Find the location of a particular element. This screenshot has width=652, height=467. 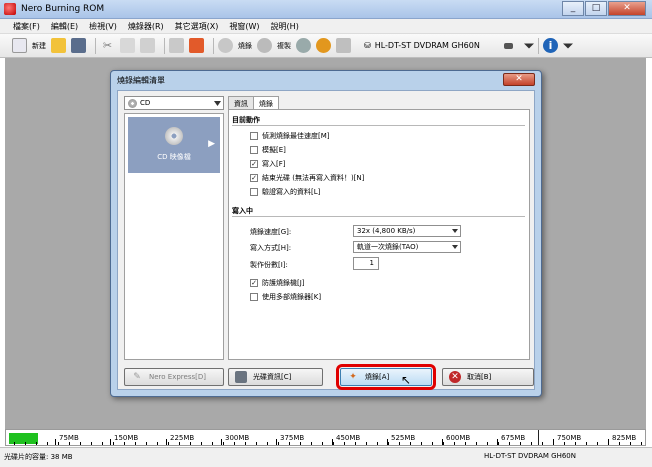

mouse-cursor-icon: ↖ is located at coordinates (406, 380).